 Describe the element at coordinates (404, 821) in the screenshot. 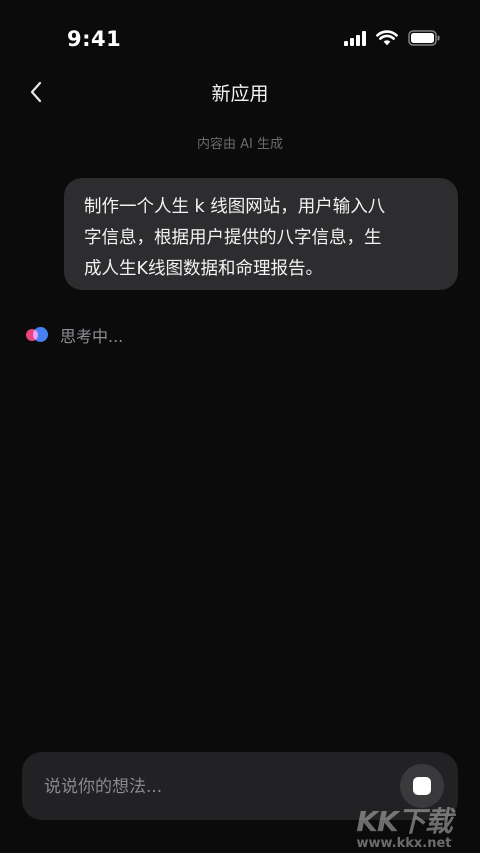

I see `watermark-logo: KK下载` at that location.